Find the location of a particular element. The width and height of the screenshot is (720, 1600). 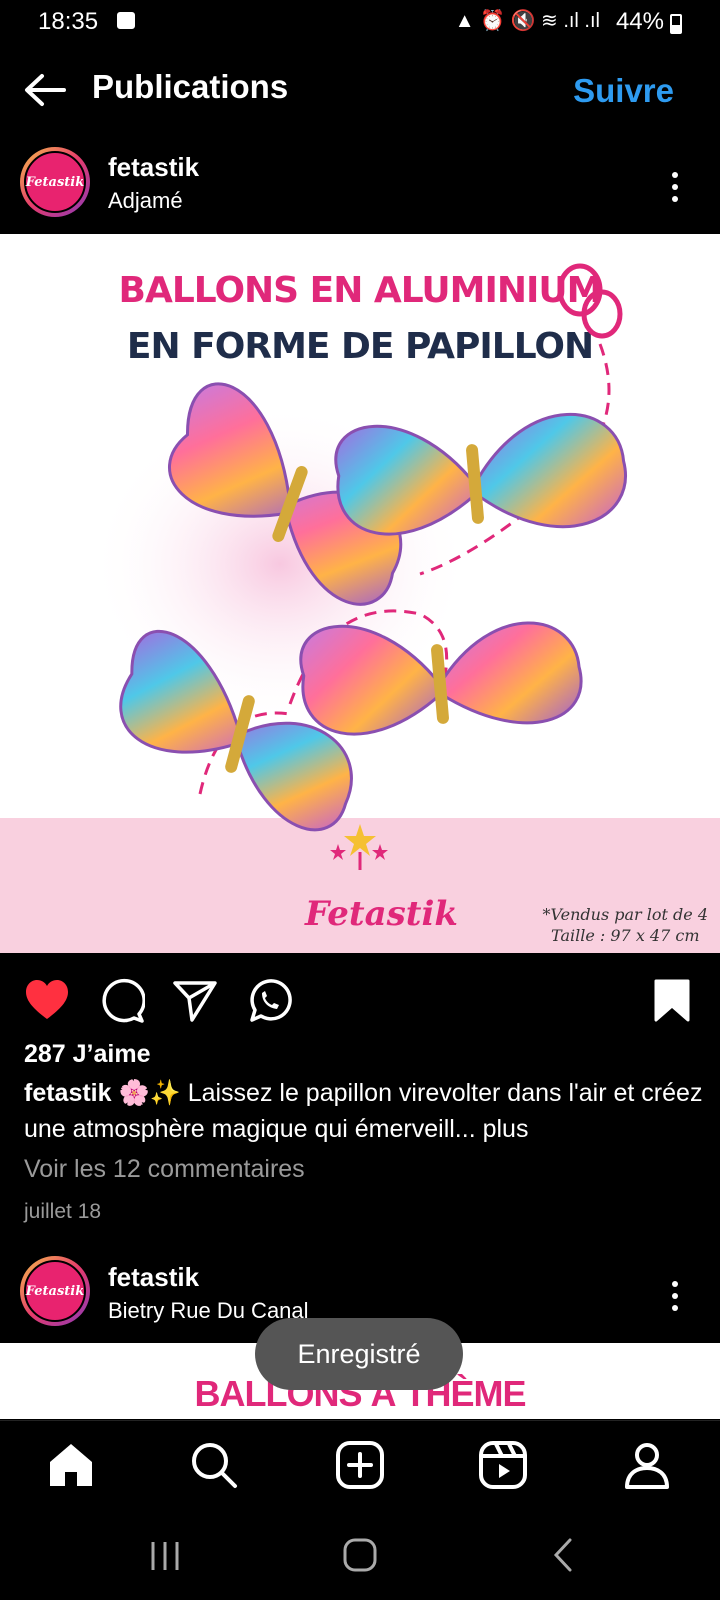

home-circle-icon is located at coordinates (360, 1555).